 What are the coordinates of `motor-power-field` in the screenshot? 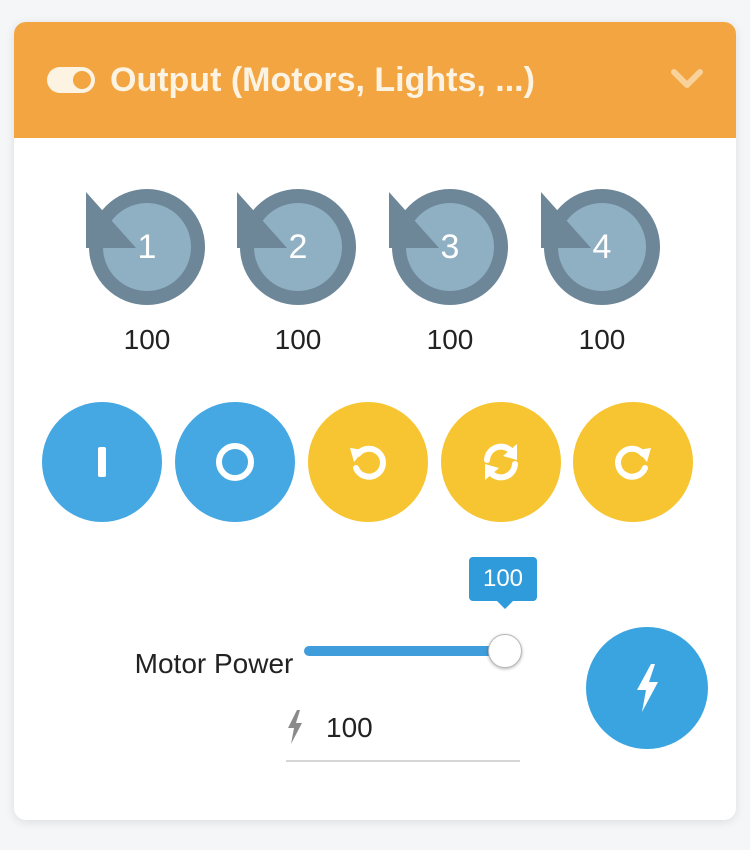 It's located at (403, 732).